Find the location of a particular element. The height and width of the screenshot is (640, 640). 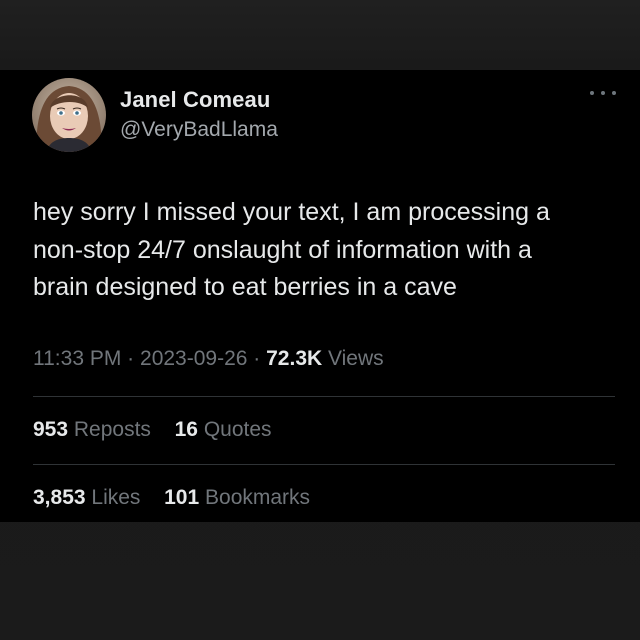

avatar is located at coordinates (69, 115).